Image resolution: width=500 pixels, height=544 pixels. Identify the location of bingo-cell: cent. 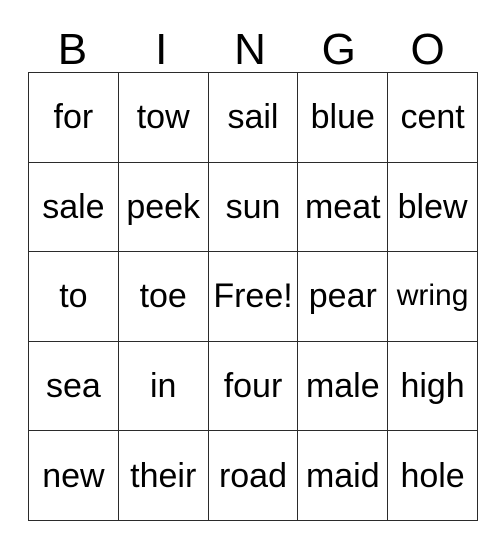
(432, 117).